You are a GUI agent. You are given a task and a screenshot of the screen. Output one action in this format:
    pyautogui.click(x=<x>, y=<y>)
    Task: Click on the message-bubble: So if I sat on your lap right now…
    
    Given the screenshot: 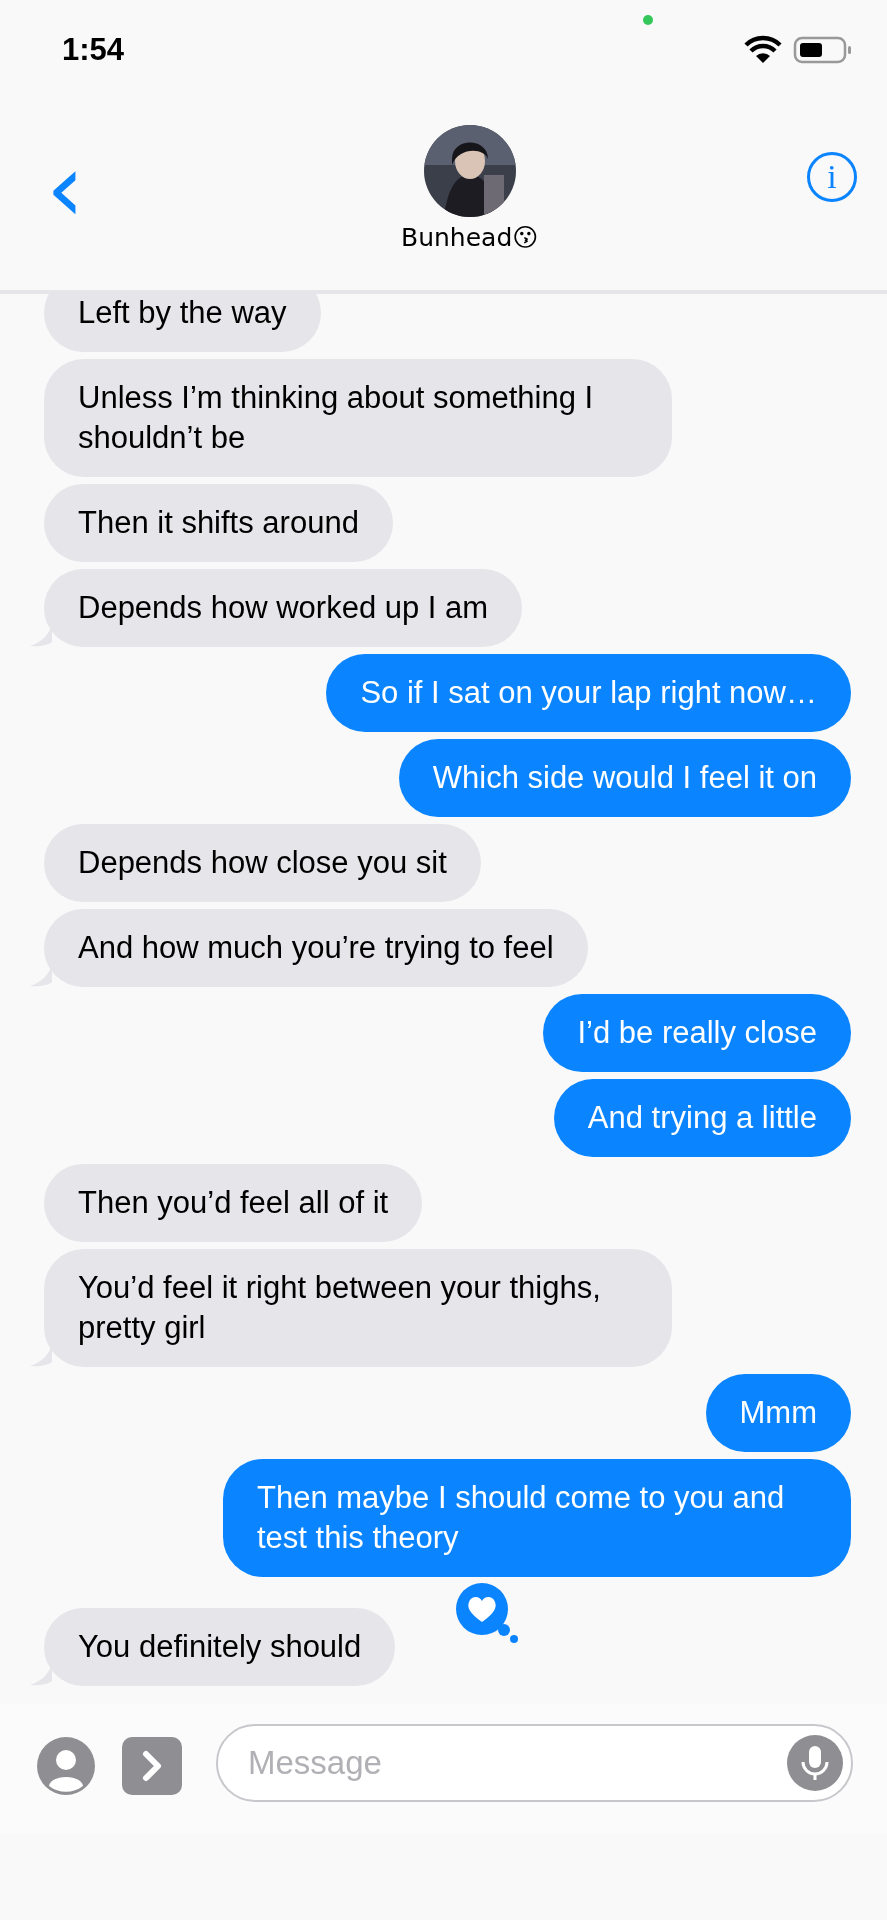 What is the action you would take?
    pyautogui.click(x=588, y=693)
    